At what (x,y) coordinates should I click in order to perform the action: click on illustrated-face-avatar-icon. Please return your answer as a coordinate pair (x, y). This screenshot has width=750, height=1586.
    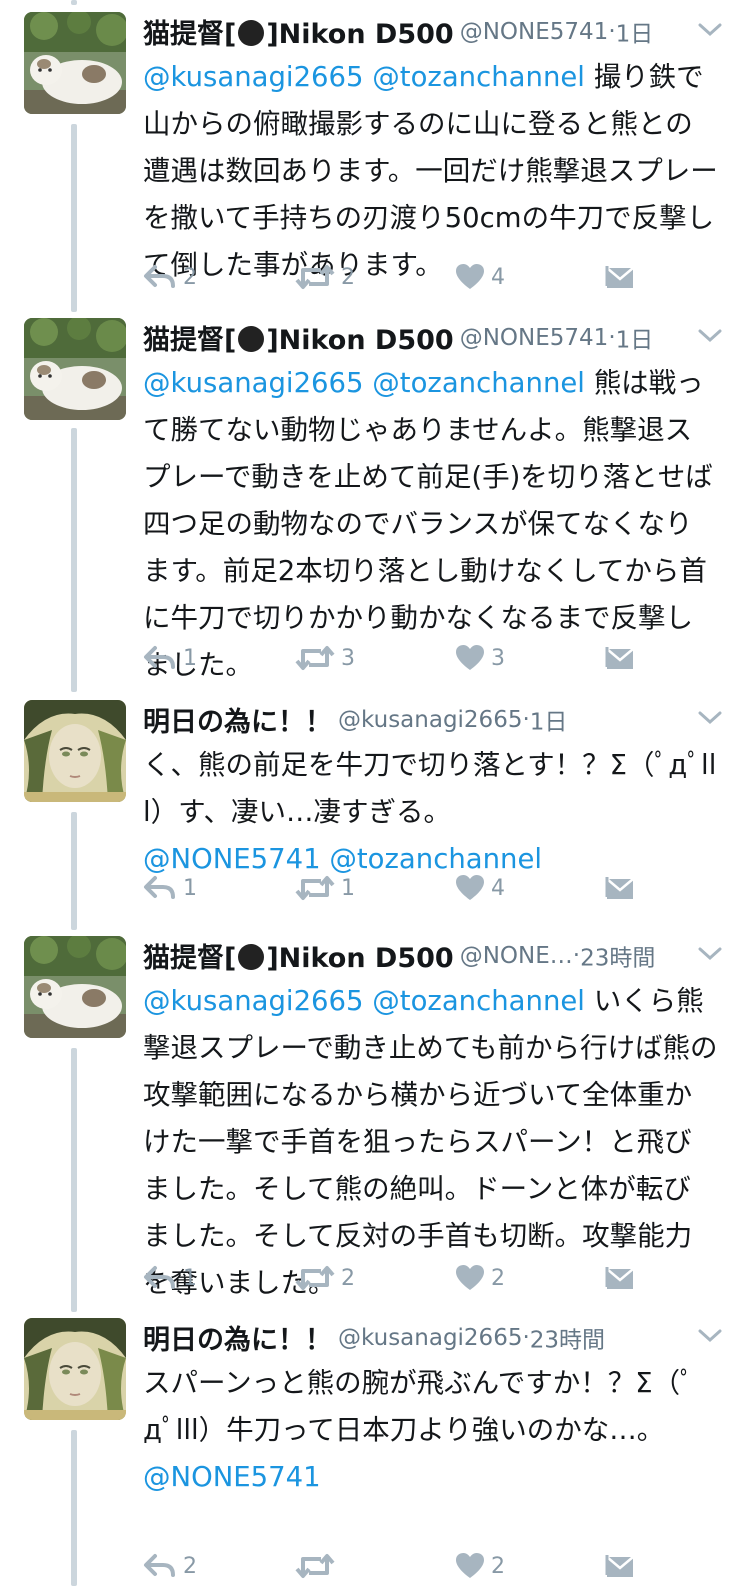
    Looking at the image, I should click on (75, 751).